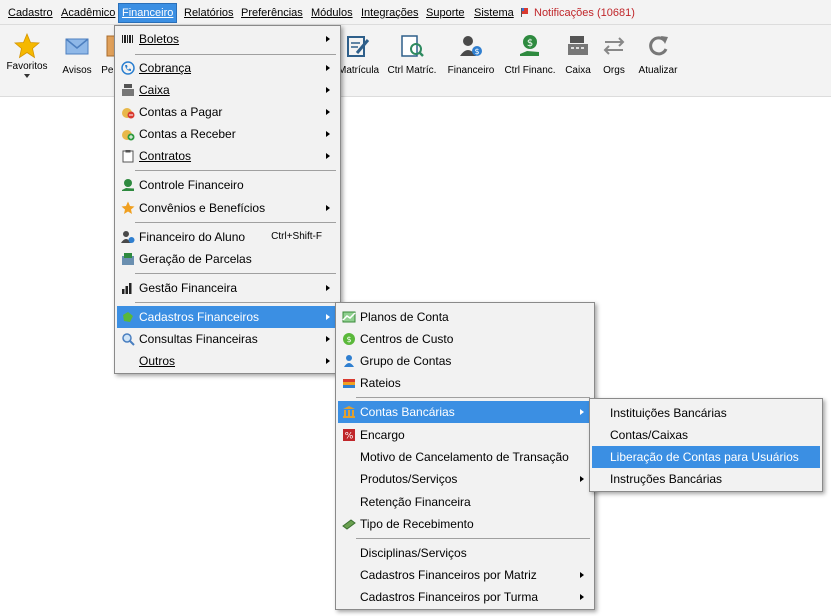 This screenshot has width=831, height=616. What do you see at coordinates (445, 13) in the screenshot?
I see `menu-suporte: Suporte` at bounding box center [445, 13].